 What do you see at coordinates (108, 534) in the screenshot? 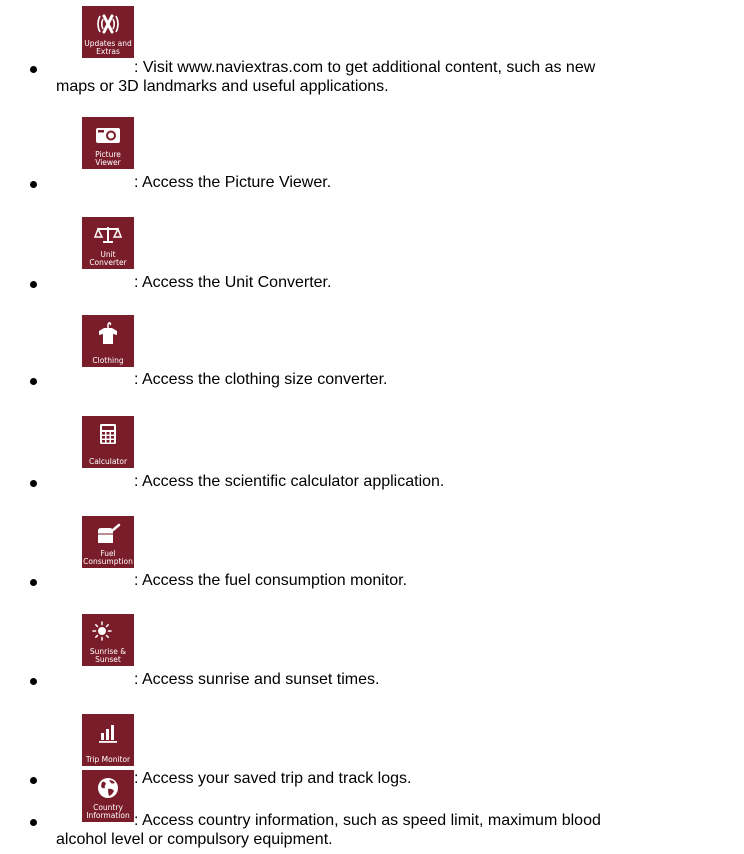
I see `fuel-can-icon` at bounding box center [108, 534].